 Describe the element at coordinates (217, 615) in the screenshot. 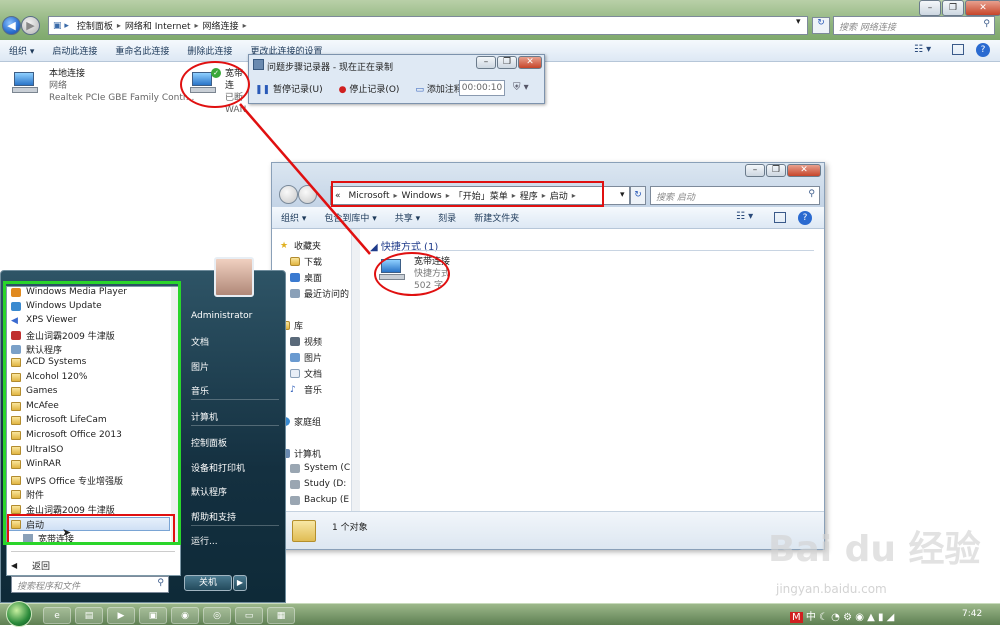

I see `browser-icon: ◎` at that location.